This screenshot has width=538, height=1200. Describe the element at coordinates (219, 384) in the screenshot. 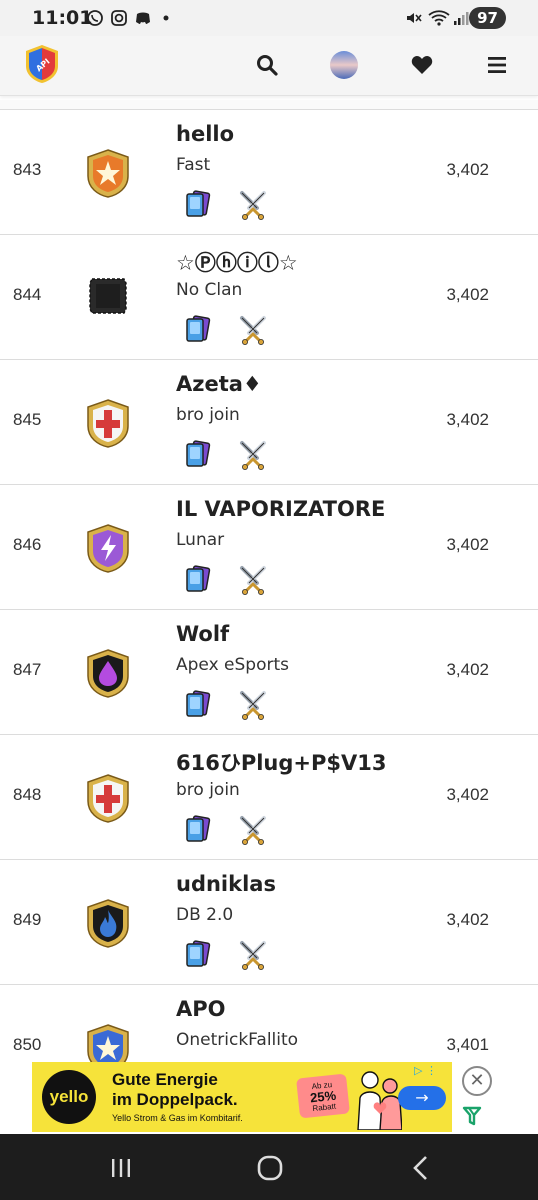

I see `player-name: Azeta♦` at that location.